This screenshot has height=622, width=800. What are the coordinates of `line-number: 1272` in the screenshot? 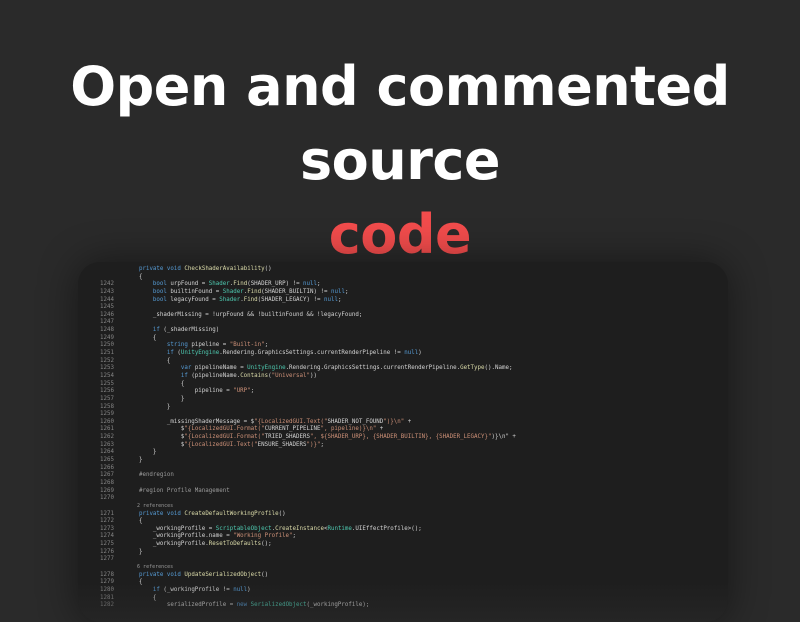 It's located at (107, 521).